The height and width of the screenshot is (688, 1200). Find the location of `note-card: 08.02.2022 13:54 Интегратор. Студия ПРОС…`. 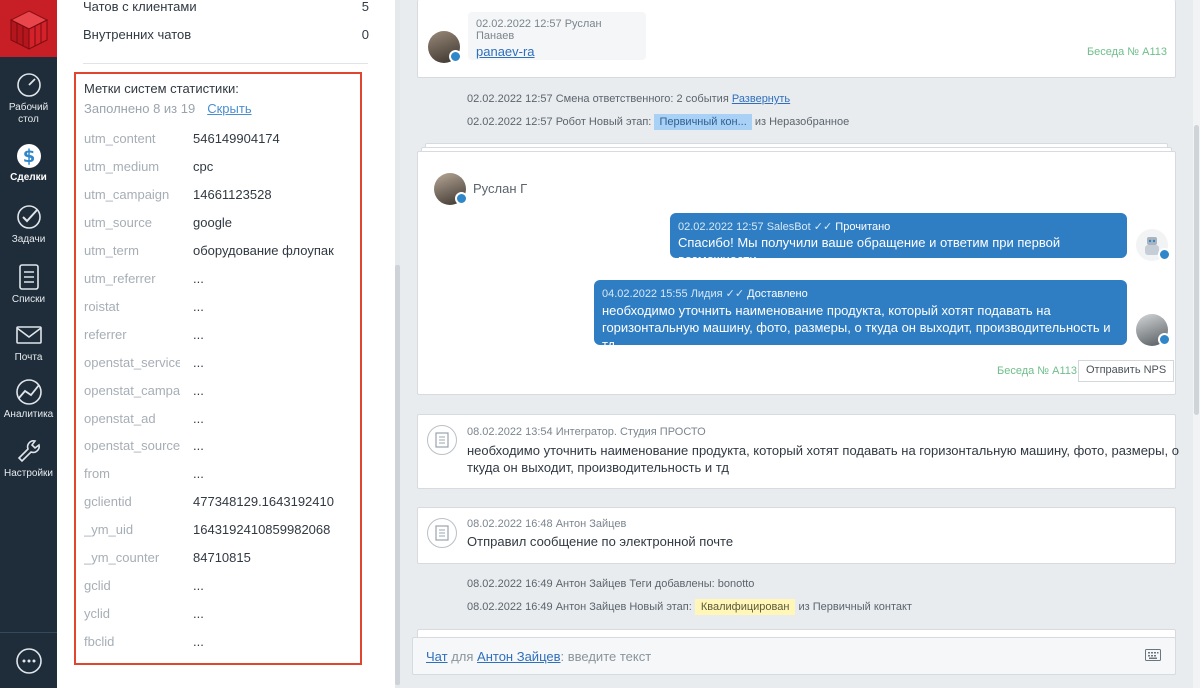

note-card: 08.02.2022 13:54 Интегратор. Студия ПРОС… is located at coordinates (798, 451).